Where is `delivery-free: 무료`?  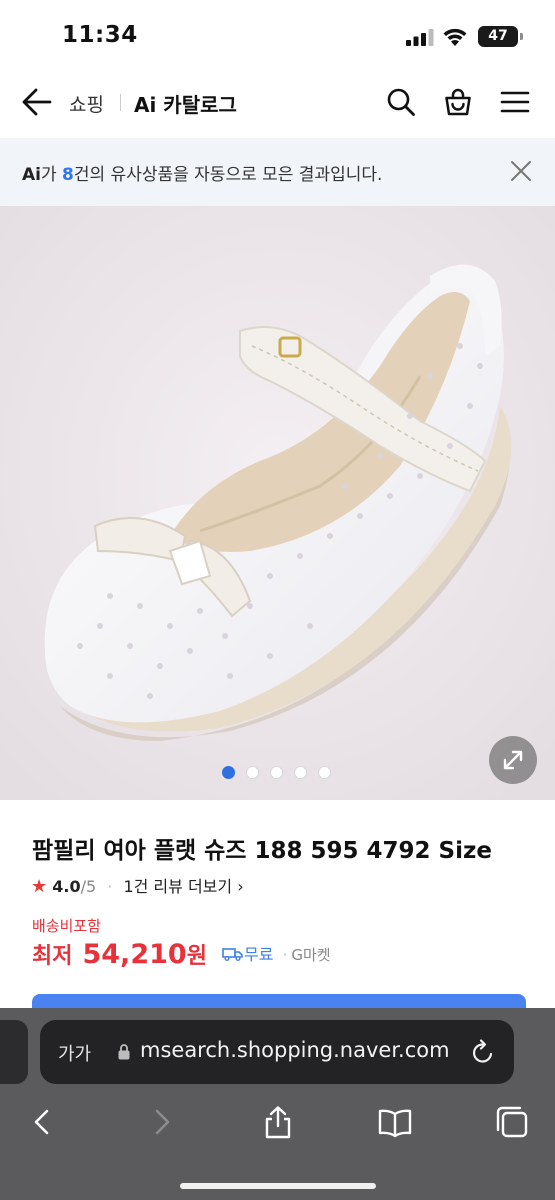 delivery-free: 무료 is located at coordinates (259, 954).